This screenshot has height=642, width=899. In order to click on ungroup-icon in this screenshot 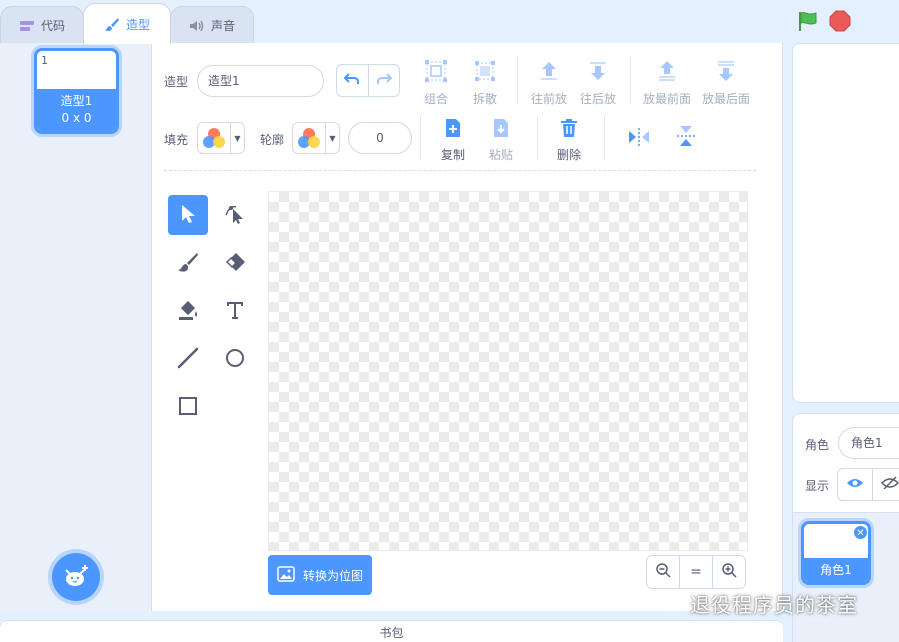, I will do `click(485, 72)`.